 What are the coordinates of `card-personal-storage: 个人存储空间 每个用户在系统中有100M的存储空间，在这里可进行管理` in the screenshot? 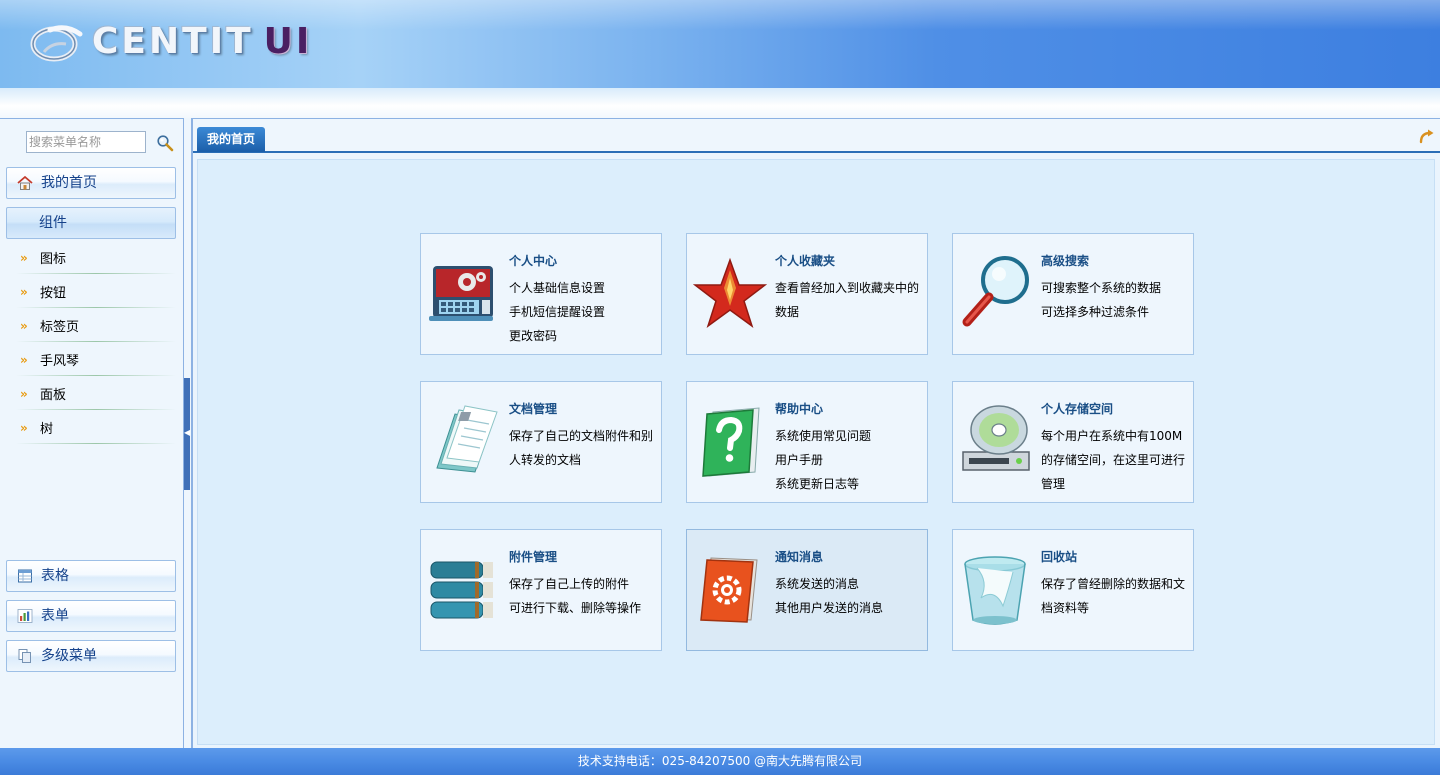 It's located at (1073, 442).